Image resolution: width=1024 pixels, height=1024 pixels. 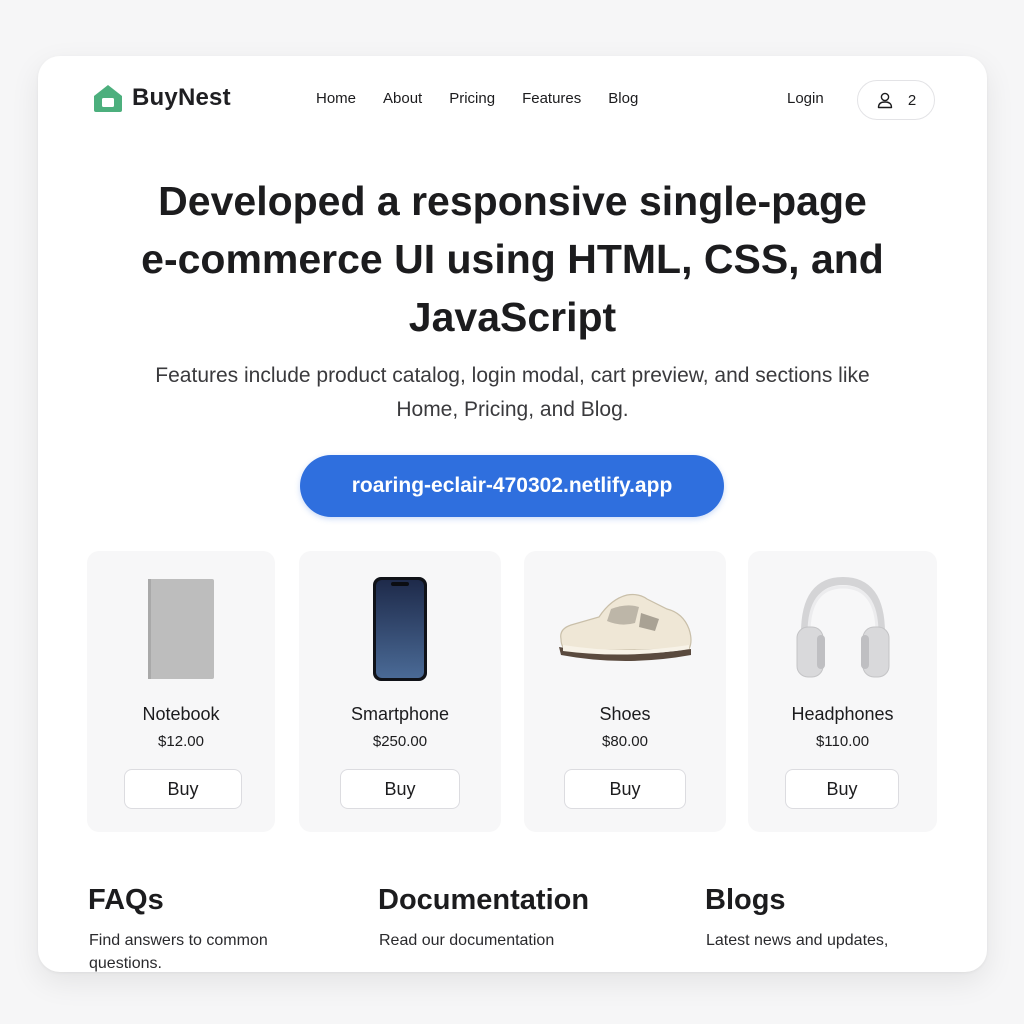 What do you see at coordinates (625, 691) in the screenshot?
I see `product-card-shoes: Shoes $80.00 Buy` at bounding box center [625, 691].